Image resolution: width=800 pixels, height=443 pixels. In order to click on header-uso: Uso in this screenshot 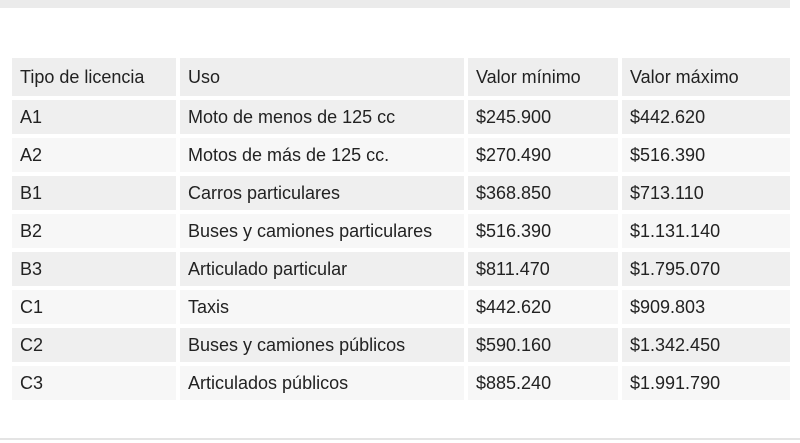, I will do `click(322, 77)`.